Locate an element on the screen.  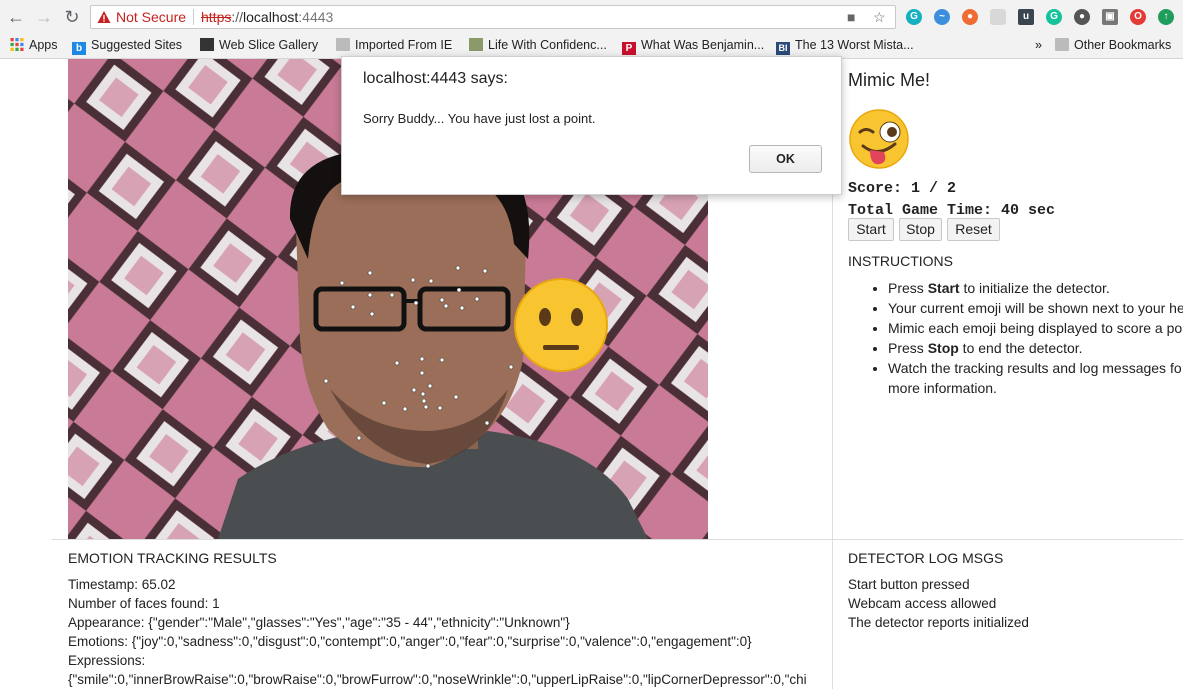
site-favicon-icon is located at coordinates (476, 44).